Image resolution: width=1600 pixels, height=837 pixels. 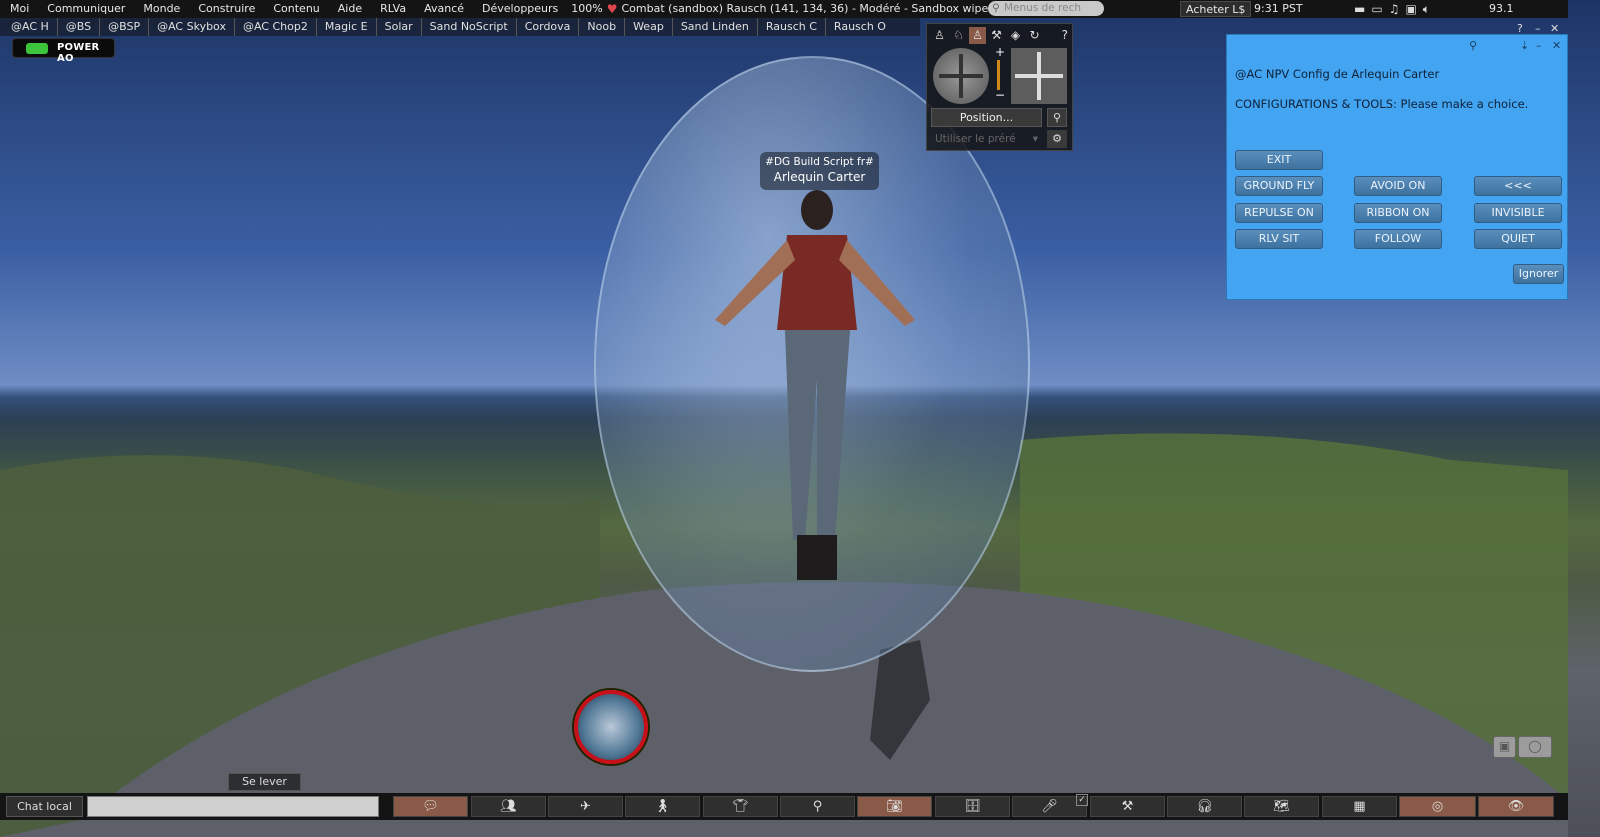 I want to click on people-icon: 👥︎, so click(x=508, y=806).